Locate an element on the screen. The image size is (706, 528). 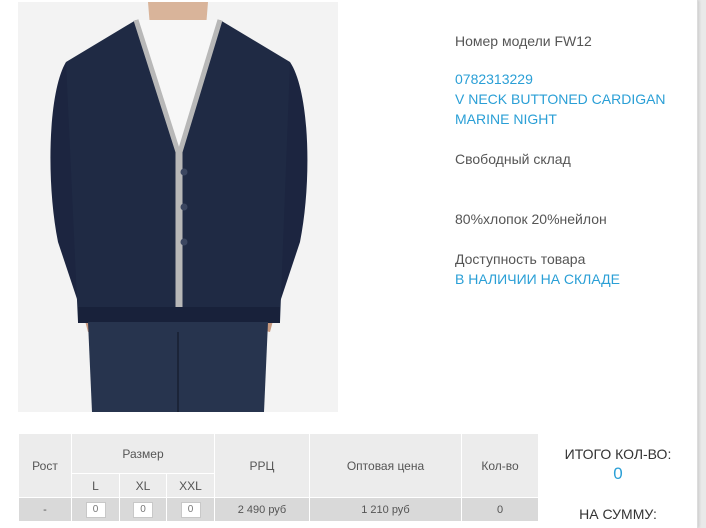
size-header-l: L is located at coordinates (95, 485).